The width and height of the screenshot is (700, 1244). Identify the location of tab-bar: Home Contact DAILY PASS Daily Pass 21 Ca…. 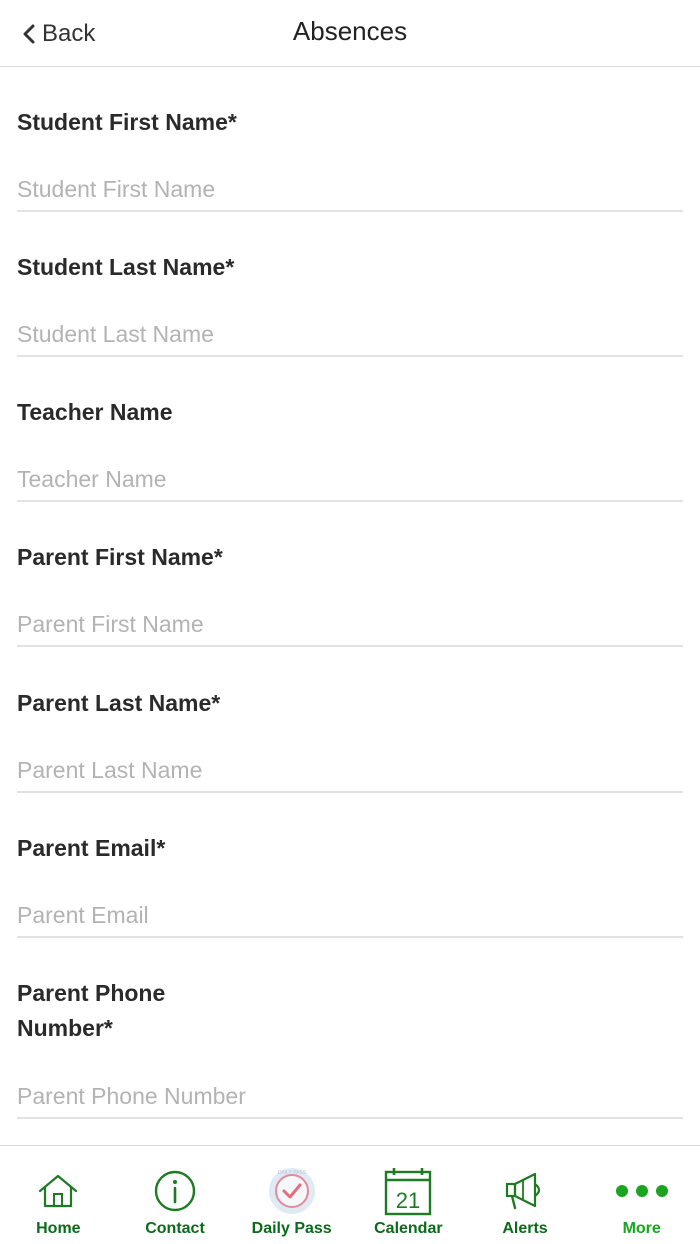
(350, 1194).